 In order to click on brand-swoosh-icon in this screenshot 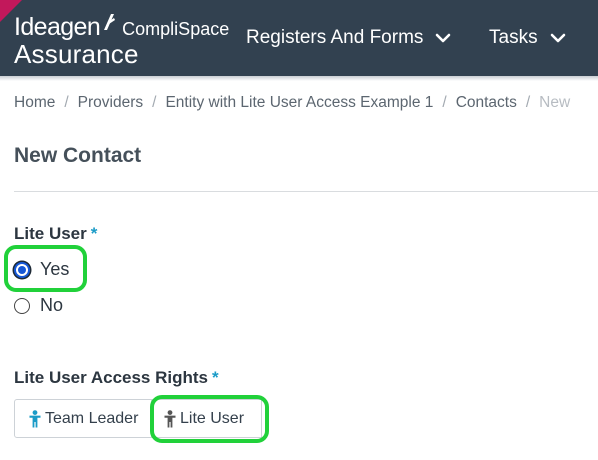, I will do `click(110, 22)`.